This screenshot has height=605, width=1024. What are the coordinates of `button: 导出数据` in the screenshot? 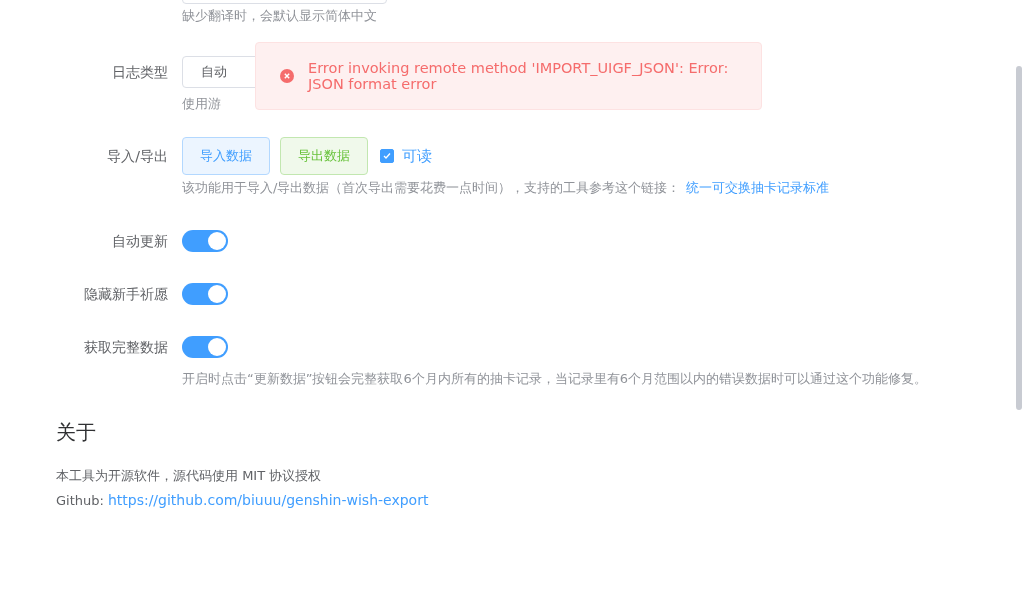 It's located at (324, 156).